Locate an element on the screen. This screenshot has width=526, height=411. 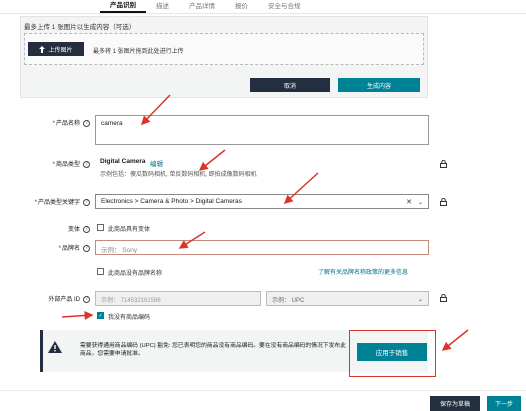
external-id-type-placeholder: 示例： UPC is located at coordinates (288, 301).